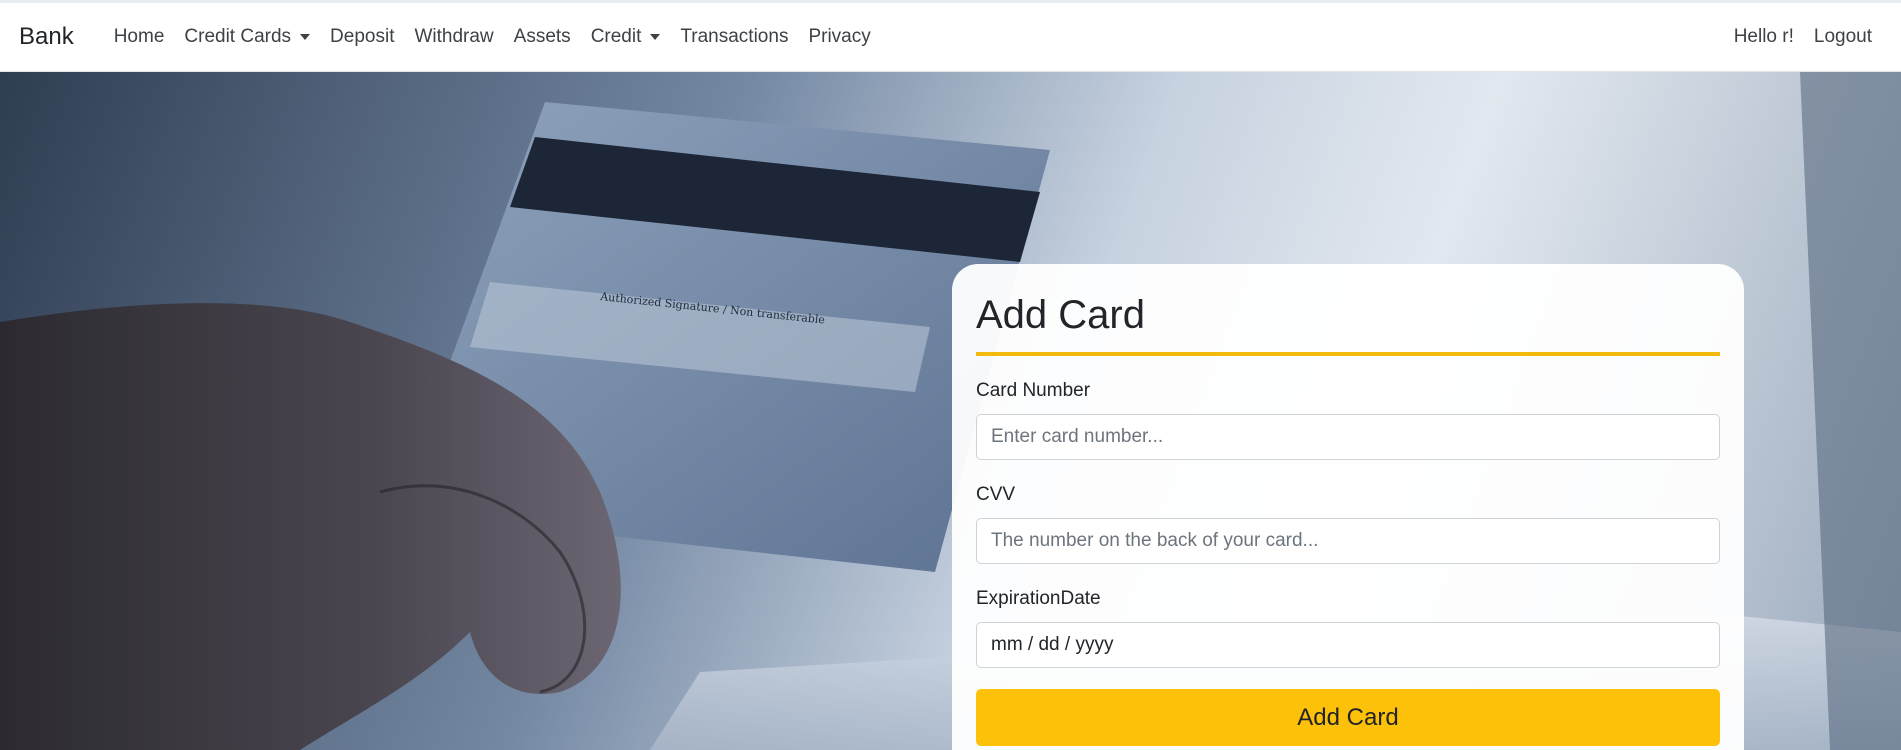  I want to click on user-menu: Hello r! Logout, so click(1803, 37).